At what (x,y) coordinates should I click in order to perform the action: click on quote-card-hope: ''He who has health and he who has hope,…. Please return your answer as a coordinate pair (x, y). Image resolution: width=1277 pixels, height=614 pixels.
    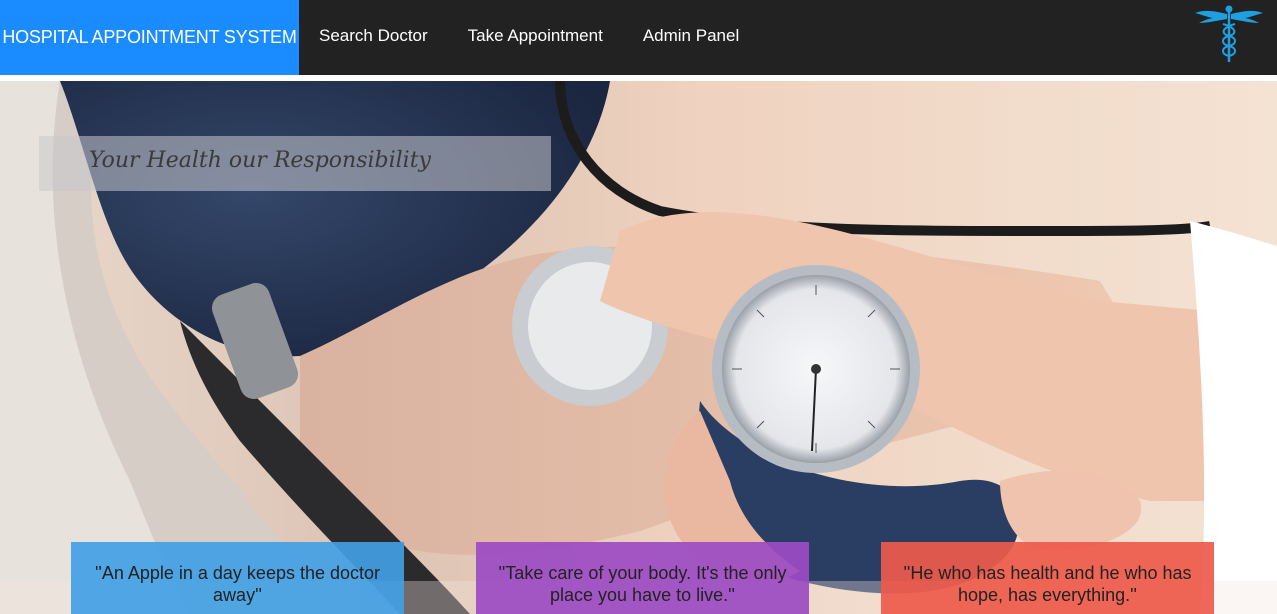
    Looking at the image, I should click on (1047, 578).